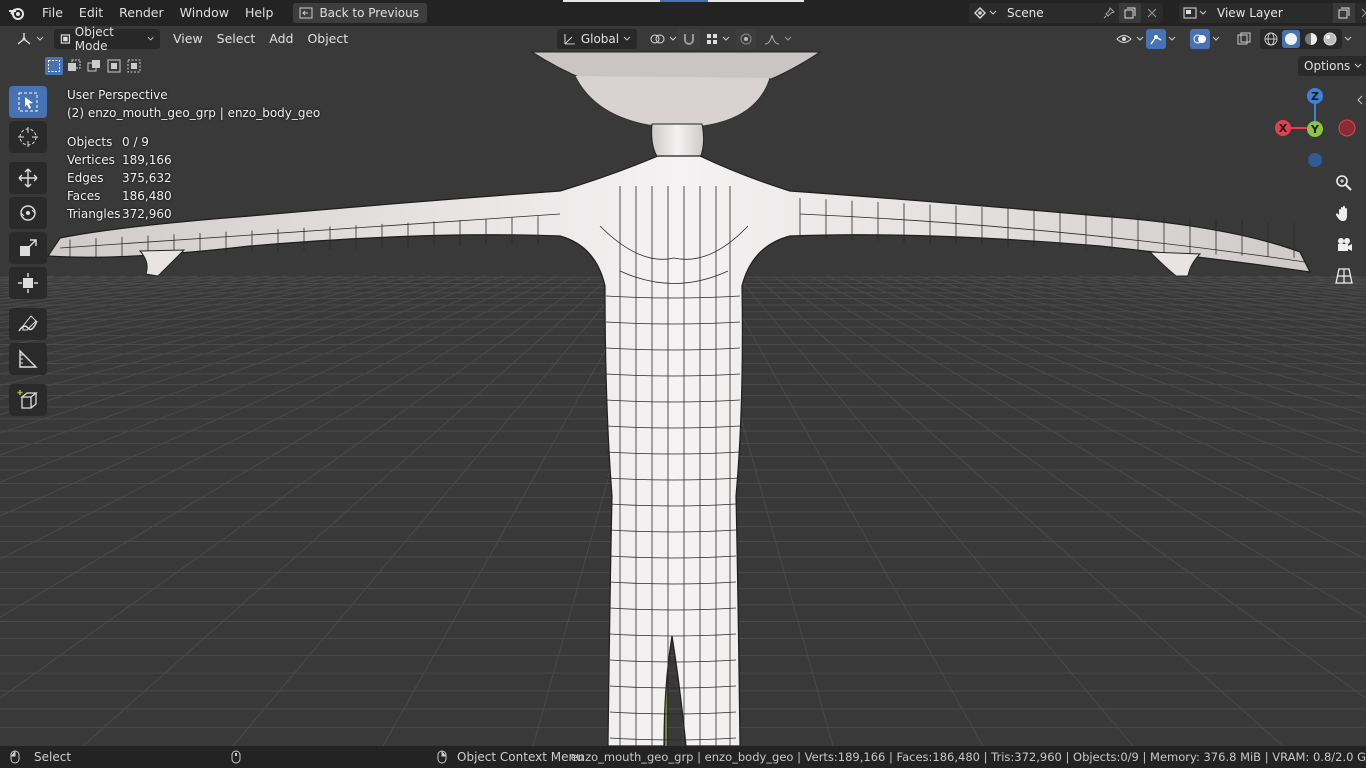  I want to click on proportional-falloff-dropdown, so click(778, 39).